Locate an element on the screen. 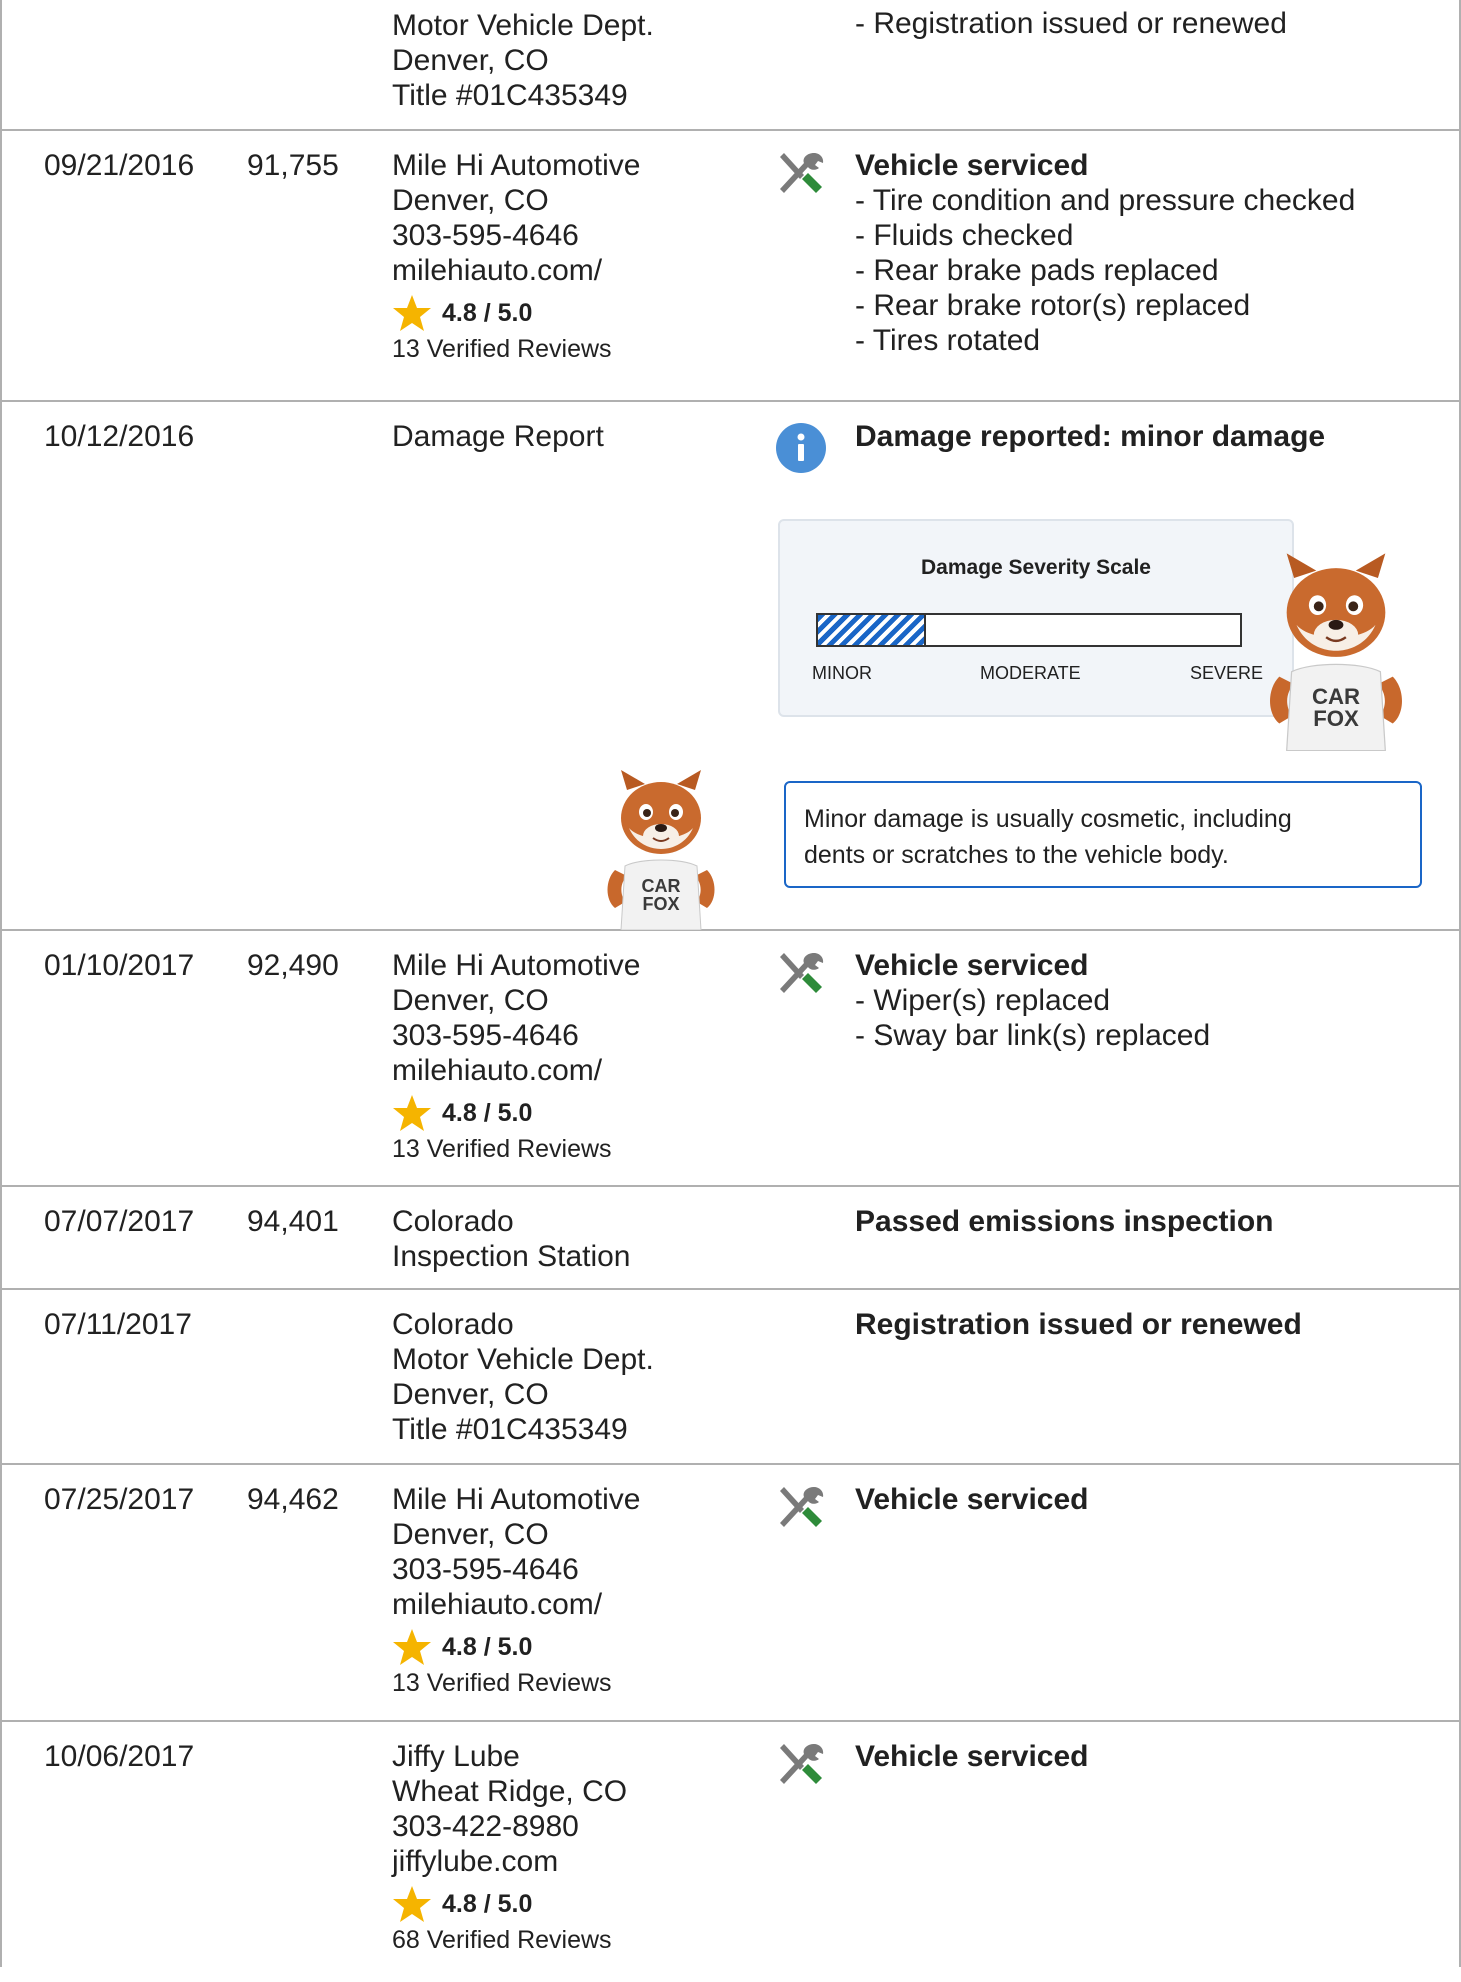 The image size is (1461, 1982). damage-severity-panel: Damage Severity Scale MINOR MODERATE SEVERE is located at coordinates (1036, 618).